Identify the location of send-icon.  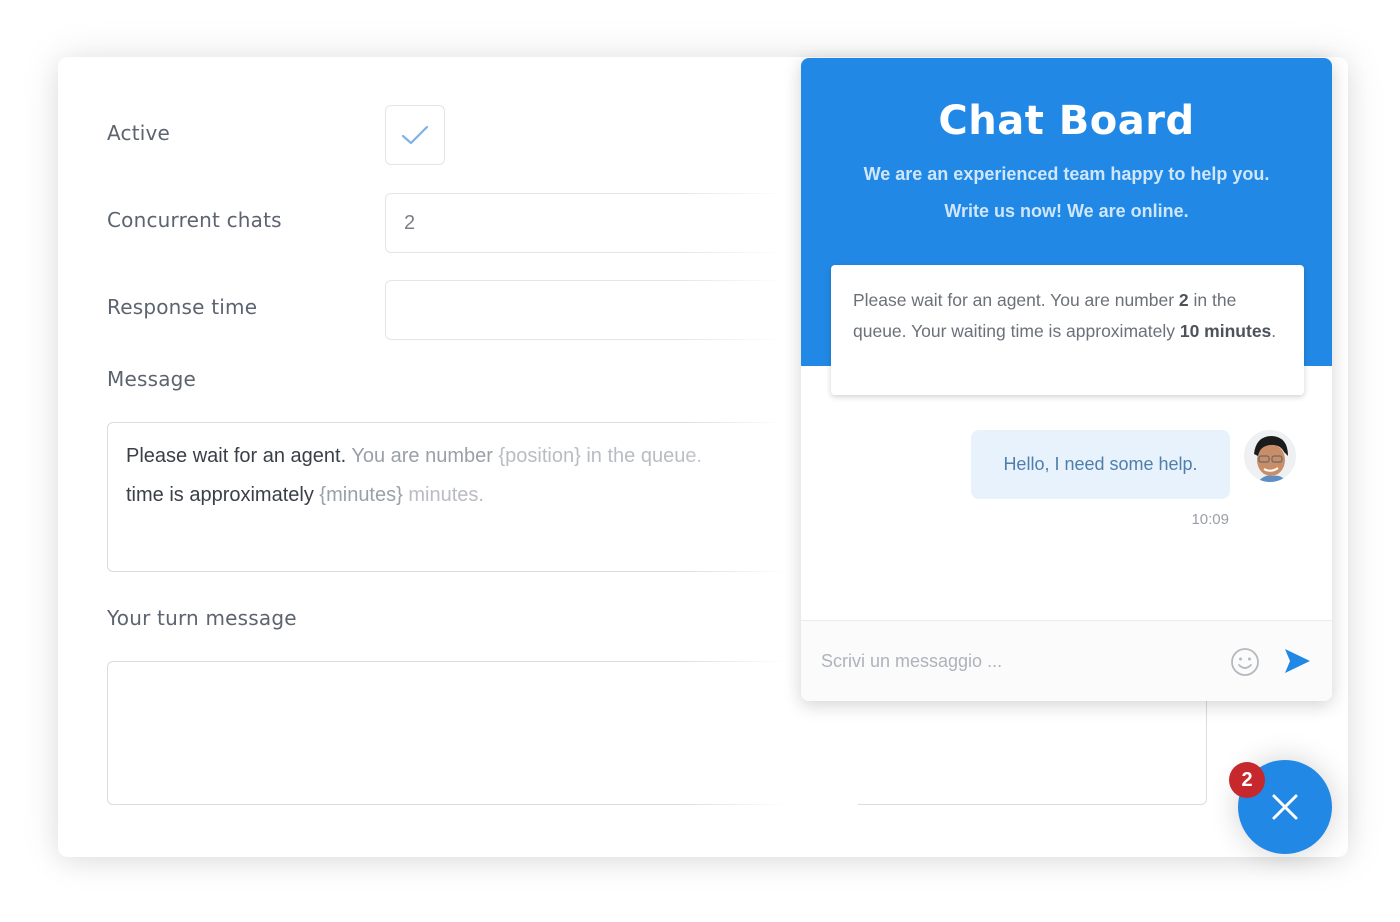
(1297, 661).